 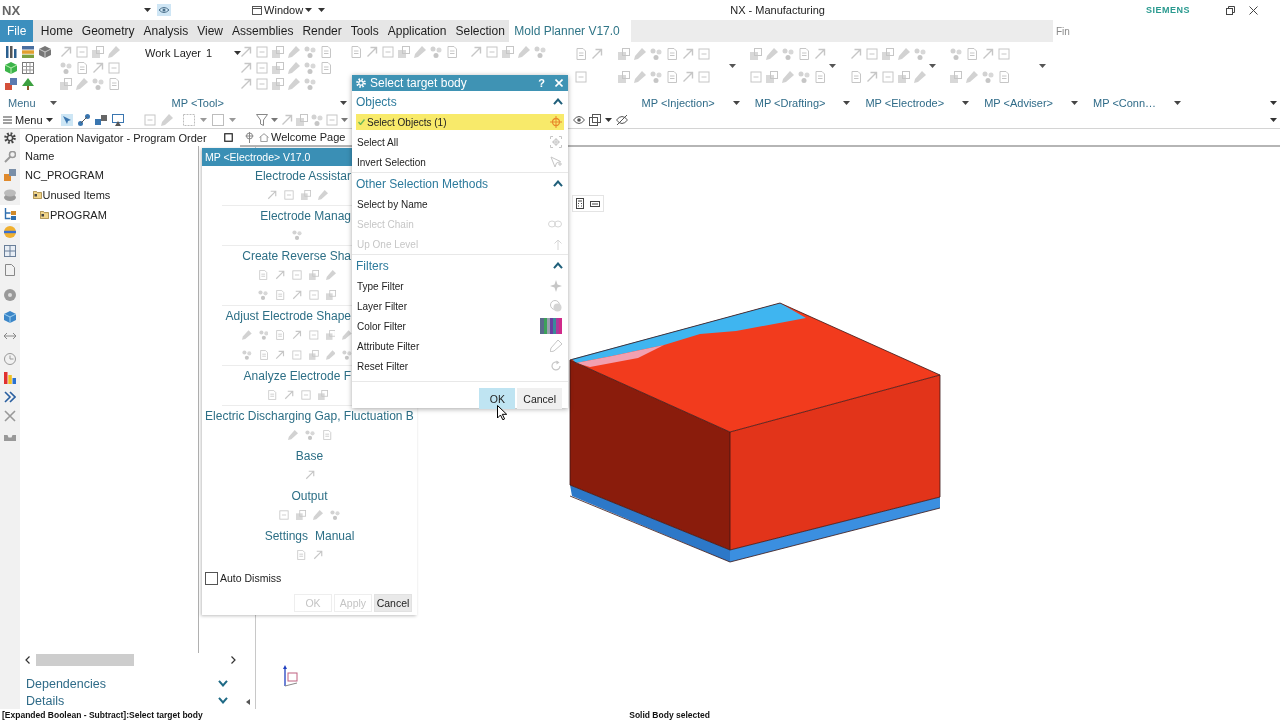 What do you see at coordinates (32, 103) in the screenshot?
I see `menu-dropdown: Menu` at bounding box center [32, 103].